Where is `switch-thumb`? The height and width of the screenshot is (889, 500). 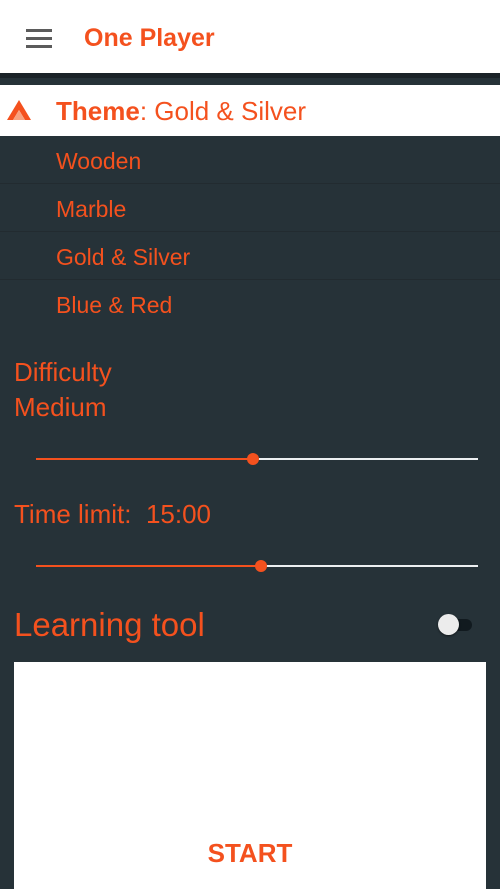
switch-thumb is located at coordinates (448, 624).